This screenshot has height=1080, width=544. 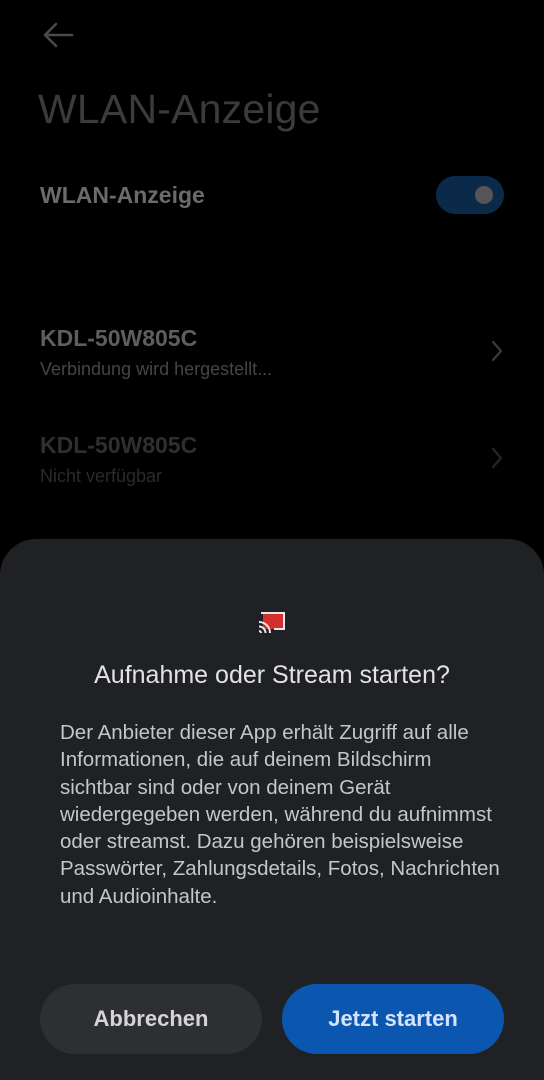 I want to click on device-item: KDL-50W805C Nicht verfügbar, so click(x=272, y=467).